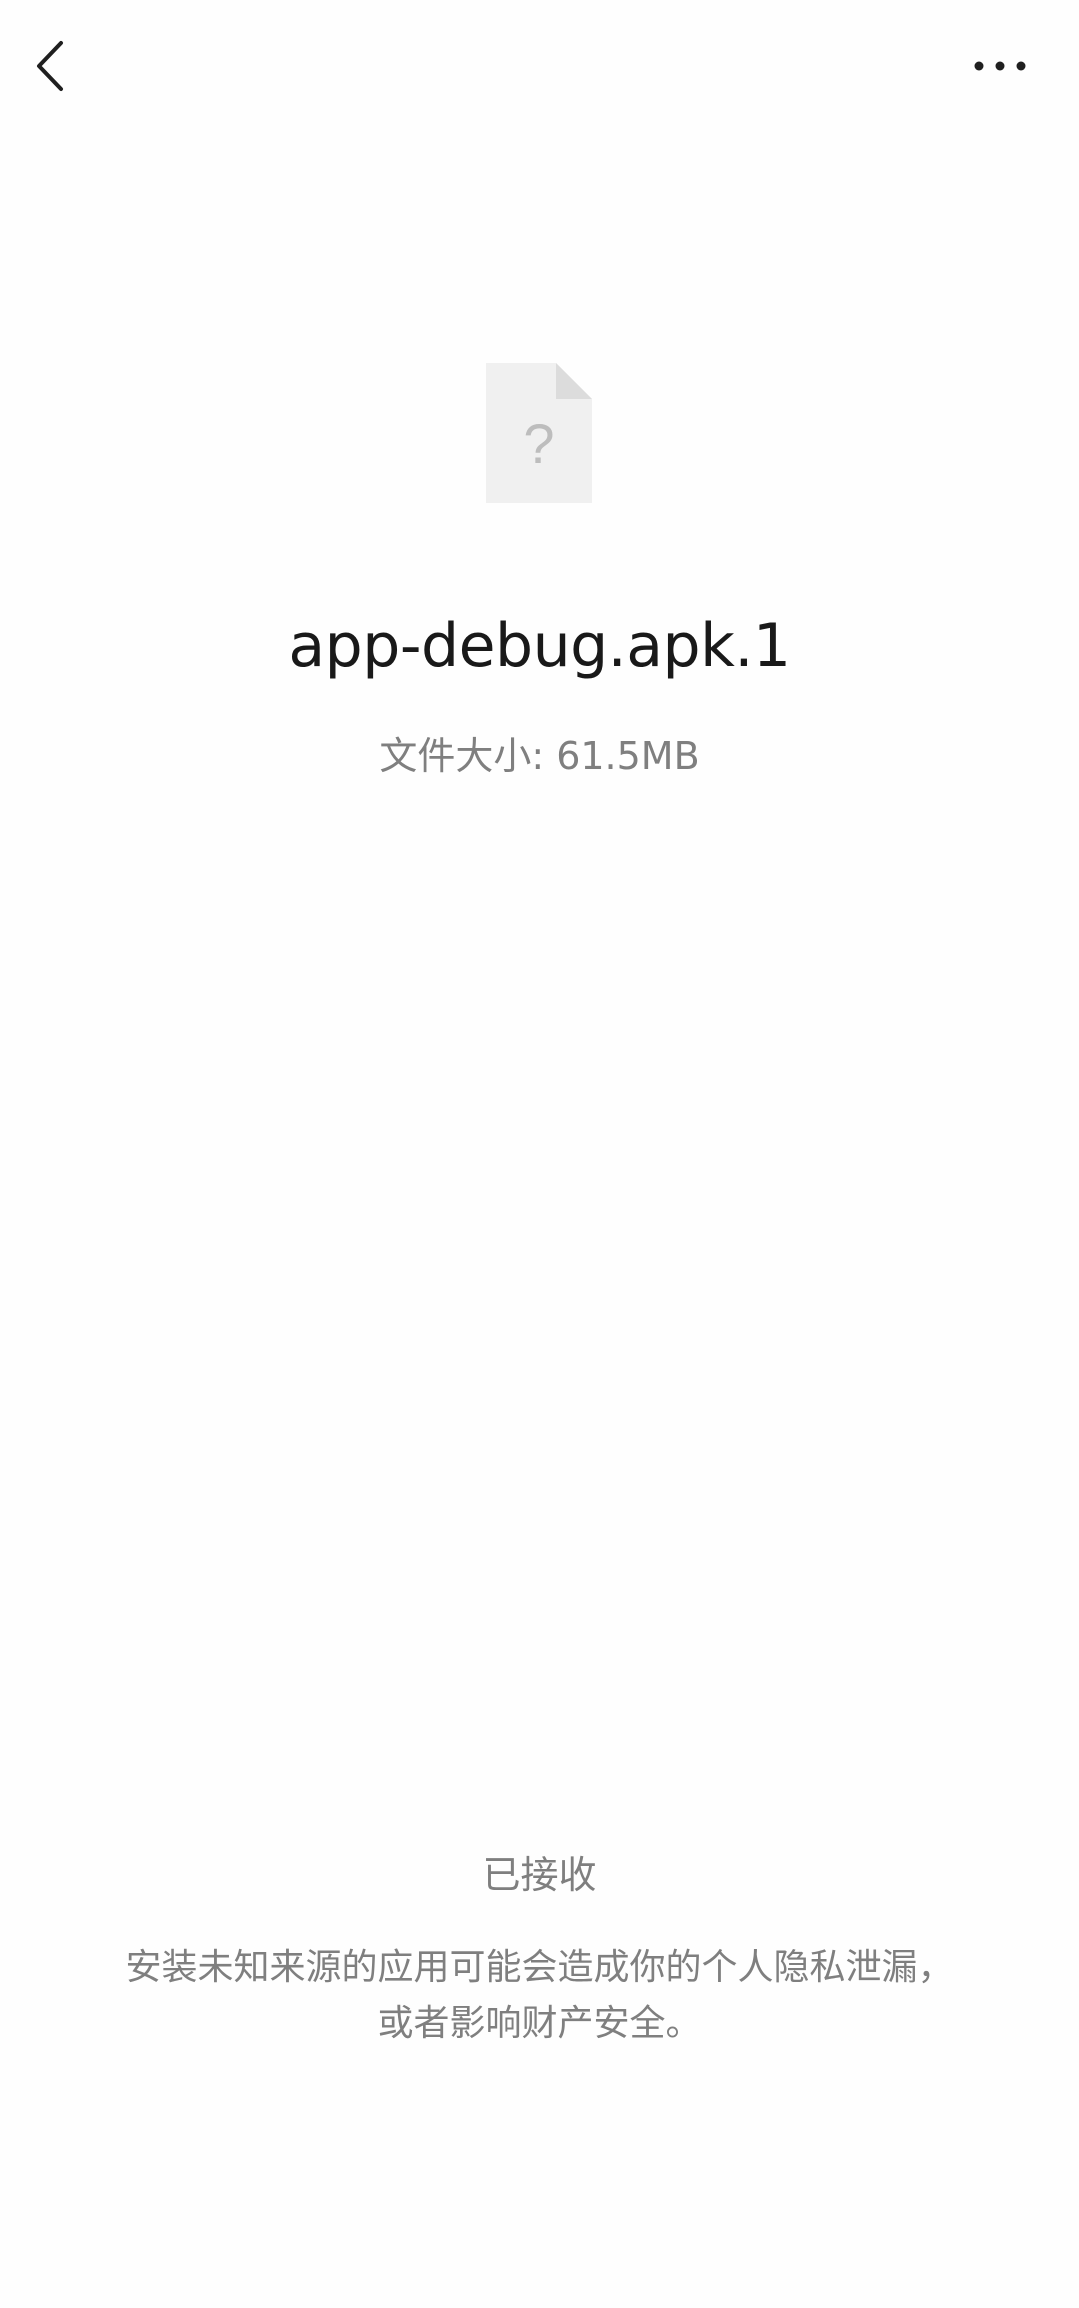  I want to click on unknown-file-icon: ?, so click(539, 433).